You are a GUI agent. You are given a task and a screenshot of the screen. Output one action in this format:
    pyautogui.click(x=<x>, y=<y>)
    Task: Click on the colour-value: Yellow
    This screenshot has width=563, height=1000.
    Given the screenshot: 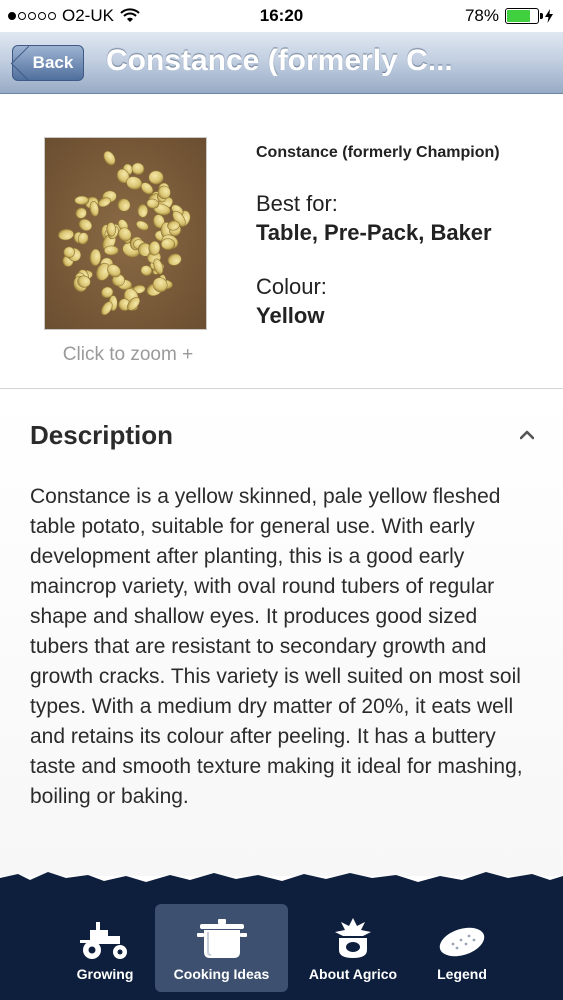 What is the action you would take?
    pyautogui.click(x=290, y=315)
    